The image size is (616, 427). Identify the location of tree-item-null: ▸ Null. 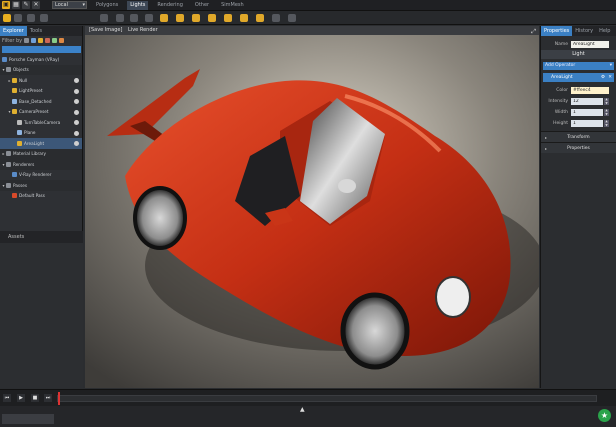
(41, 80).